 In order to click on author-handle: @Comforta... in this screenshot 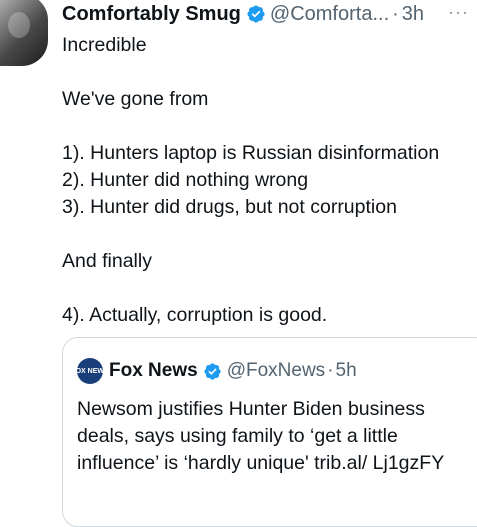, I will do `click(329, 14)`.